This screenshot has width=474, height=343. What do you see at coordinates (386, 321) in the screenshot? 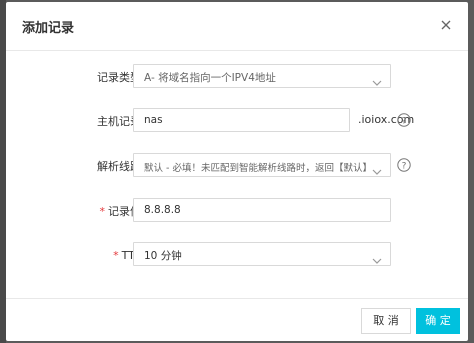
I see `cancel-button: 取 消` at bounding box center [386, 321].